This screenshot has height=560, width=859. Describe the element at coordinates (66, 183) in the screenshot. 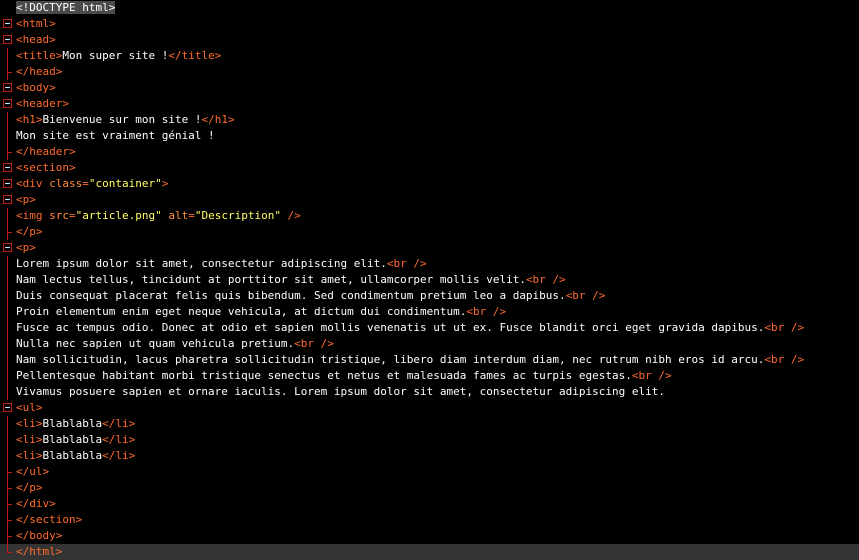

I see `code-token: class` at that location.